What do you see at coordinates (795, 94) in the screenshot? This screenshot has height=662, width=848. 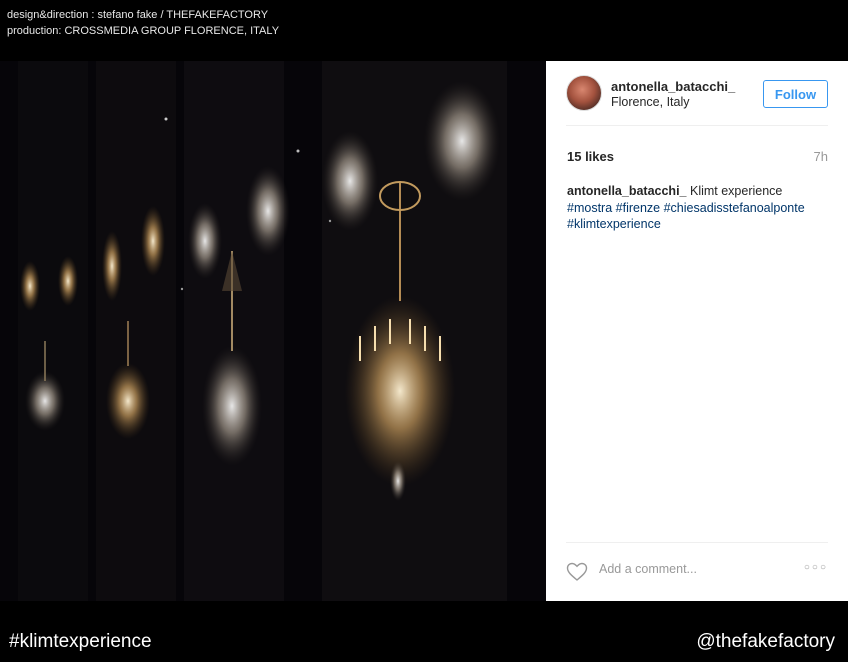 I see `follow-button: Follow` at bounding box center [795, 94].